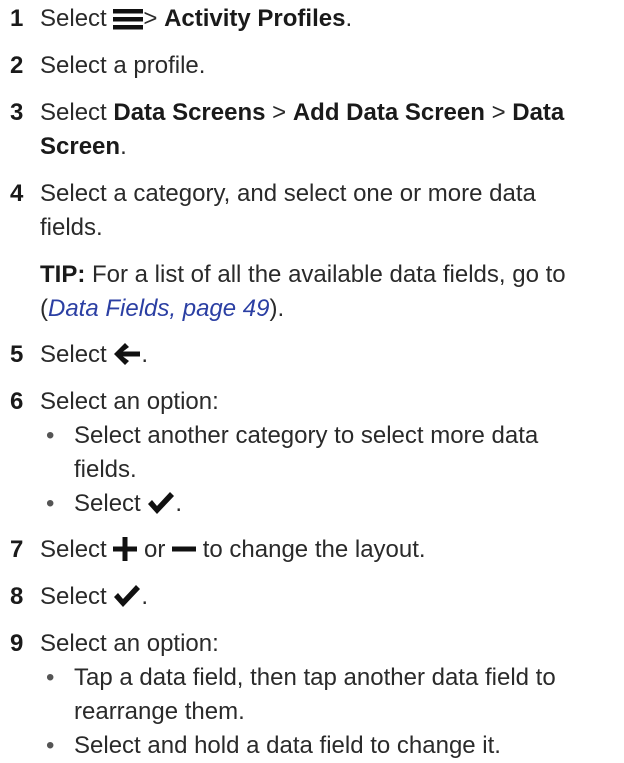 The height and width of the screenshot is (763, 624). What do you see at coordinates (44, 308) in the screenshot?
I see `paren: (` at bounding box center [44, 308].